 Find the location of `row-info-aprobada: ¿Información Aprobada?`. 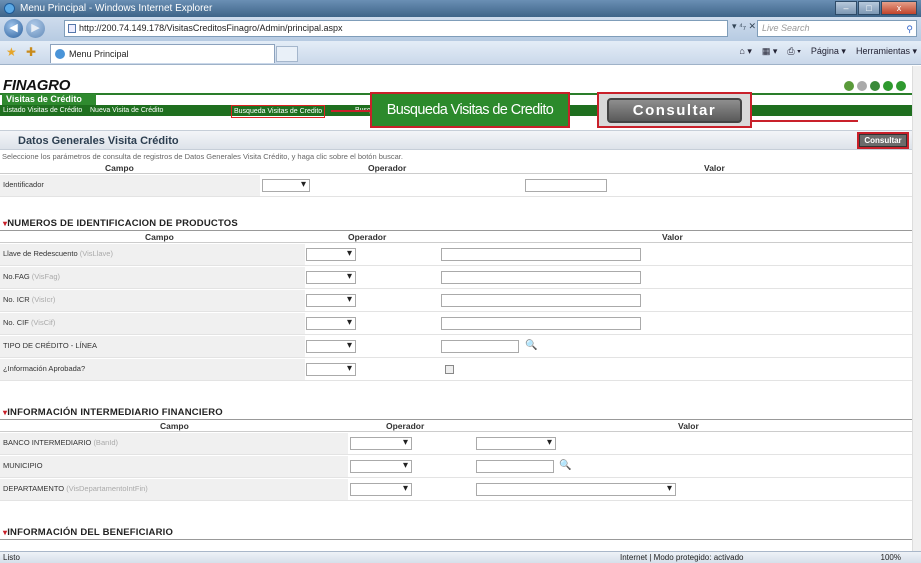

row-info-aprobada: ¿Información Aprobada? is located at coordinates (456, 370).